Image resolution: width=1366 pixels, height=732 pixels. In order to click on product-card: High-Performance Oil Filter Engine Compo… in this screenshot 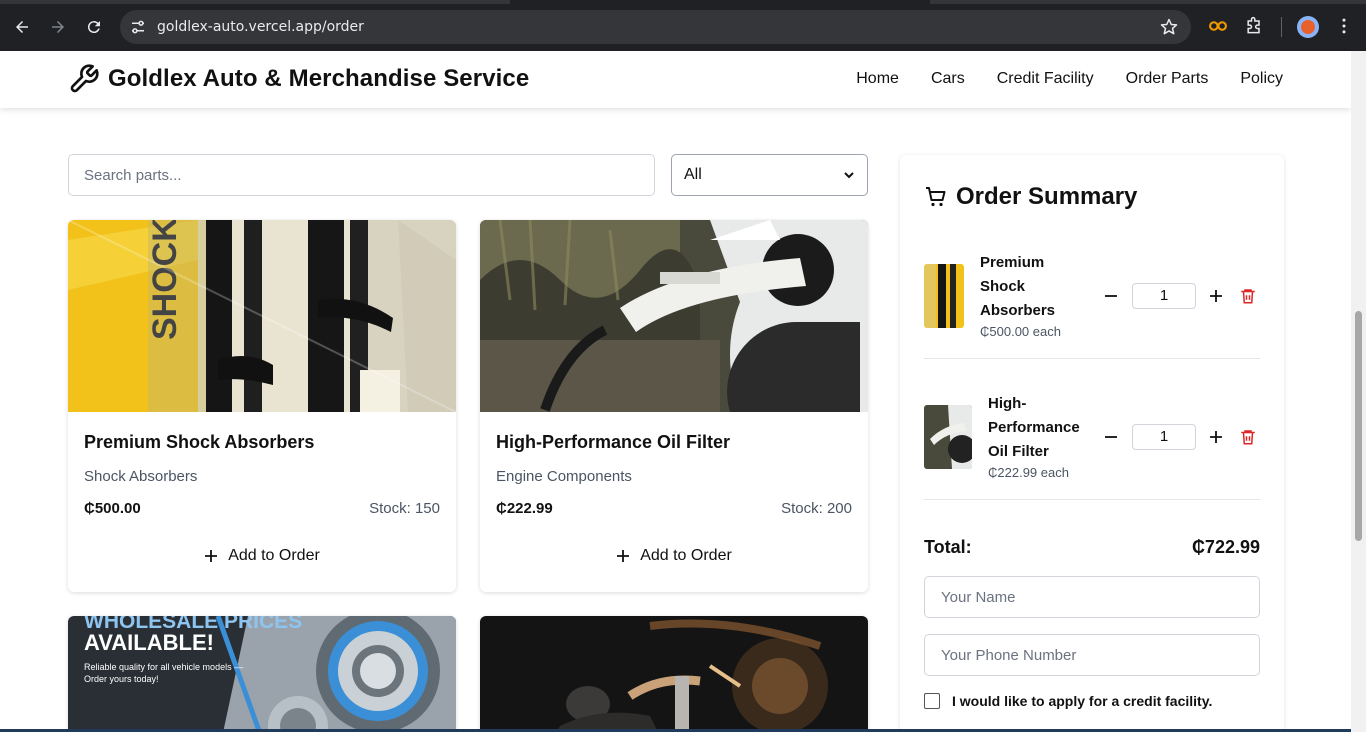, I will do `click(674, 406)`.